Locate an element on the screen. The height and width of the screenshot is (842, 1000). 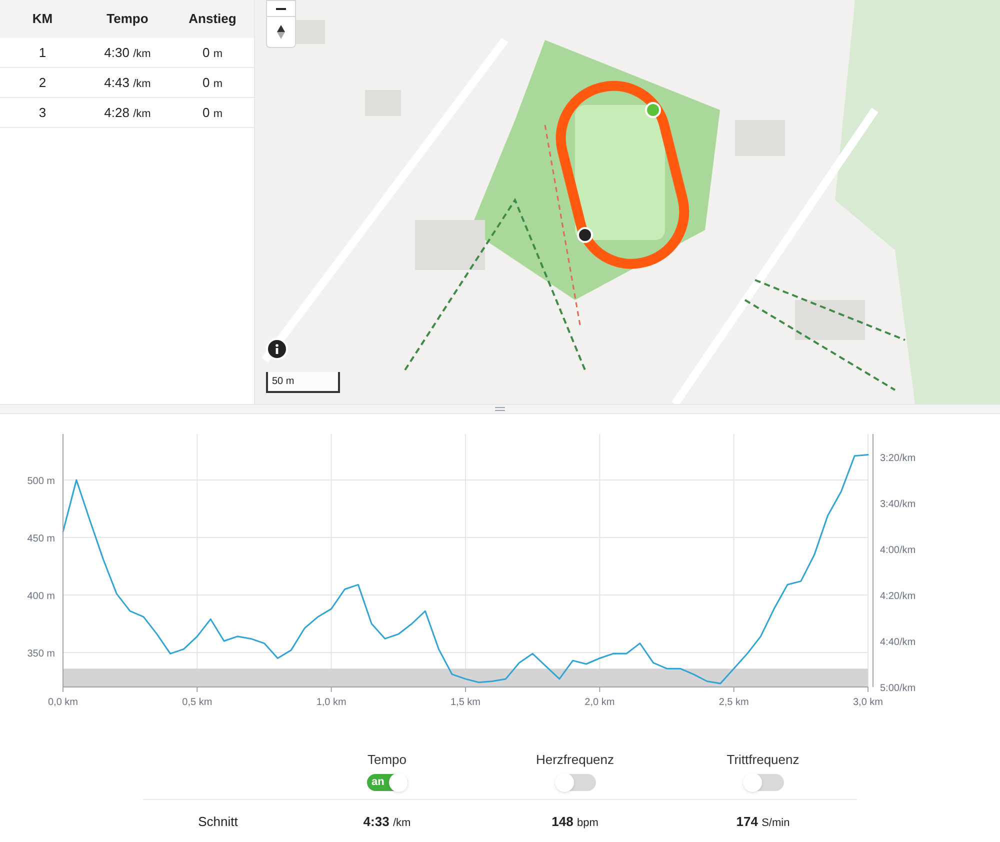
x-tick-label: 1,0 km is located at coordinates (331, 702).